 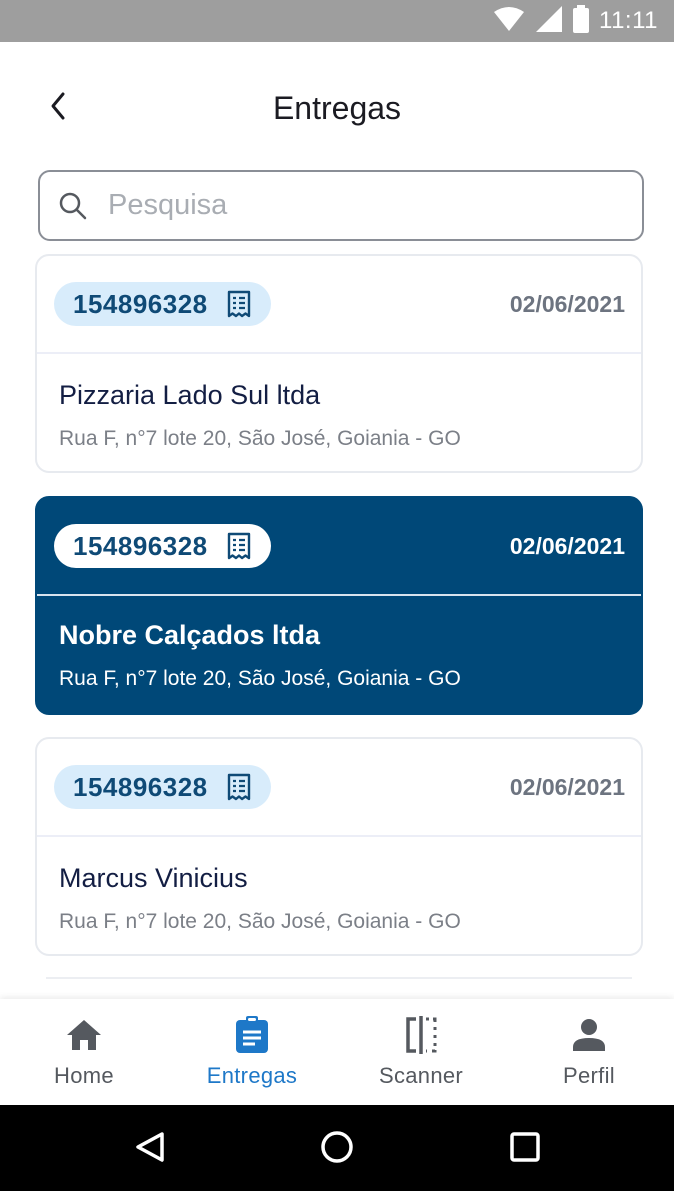 What do you see at coordinates (549, 21) in the screenshot?
I see `signal-icon` at bounding box center [549, 21].